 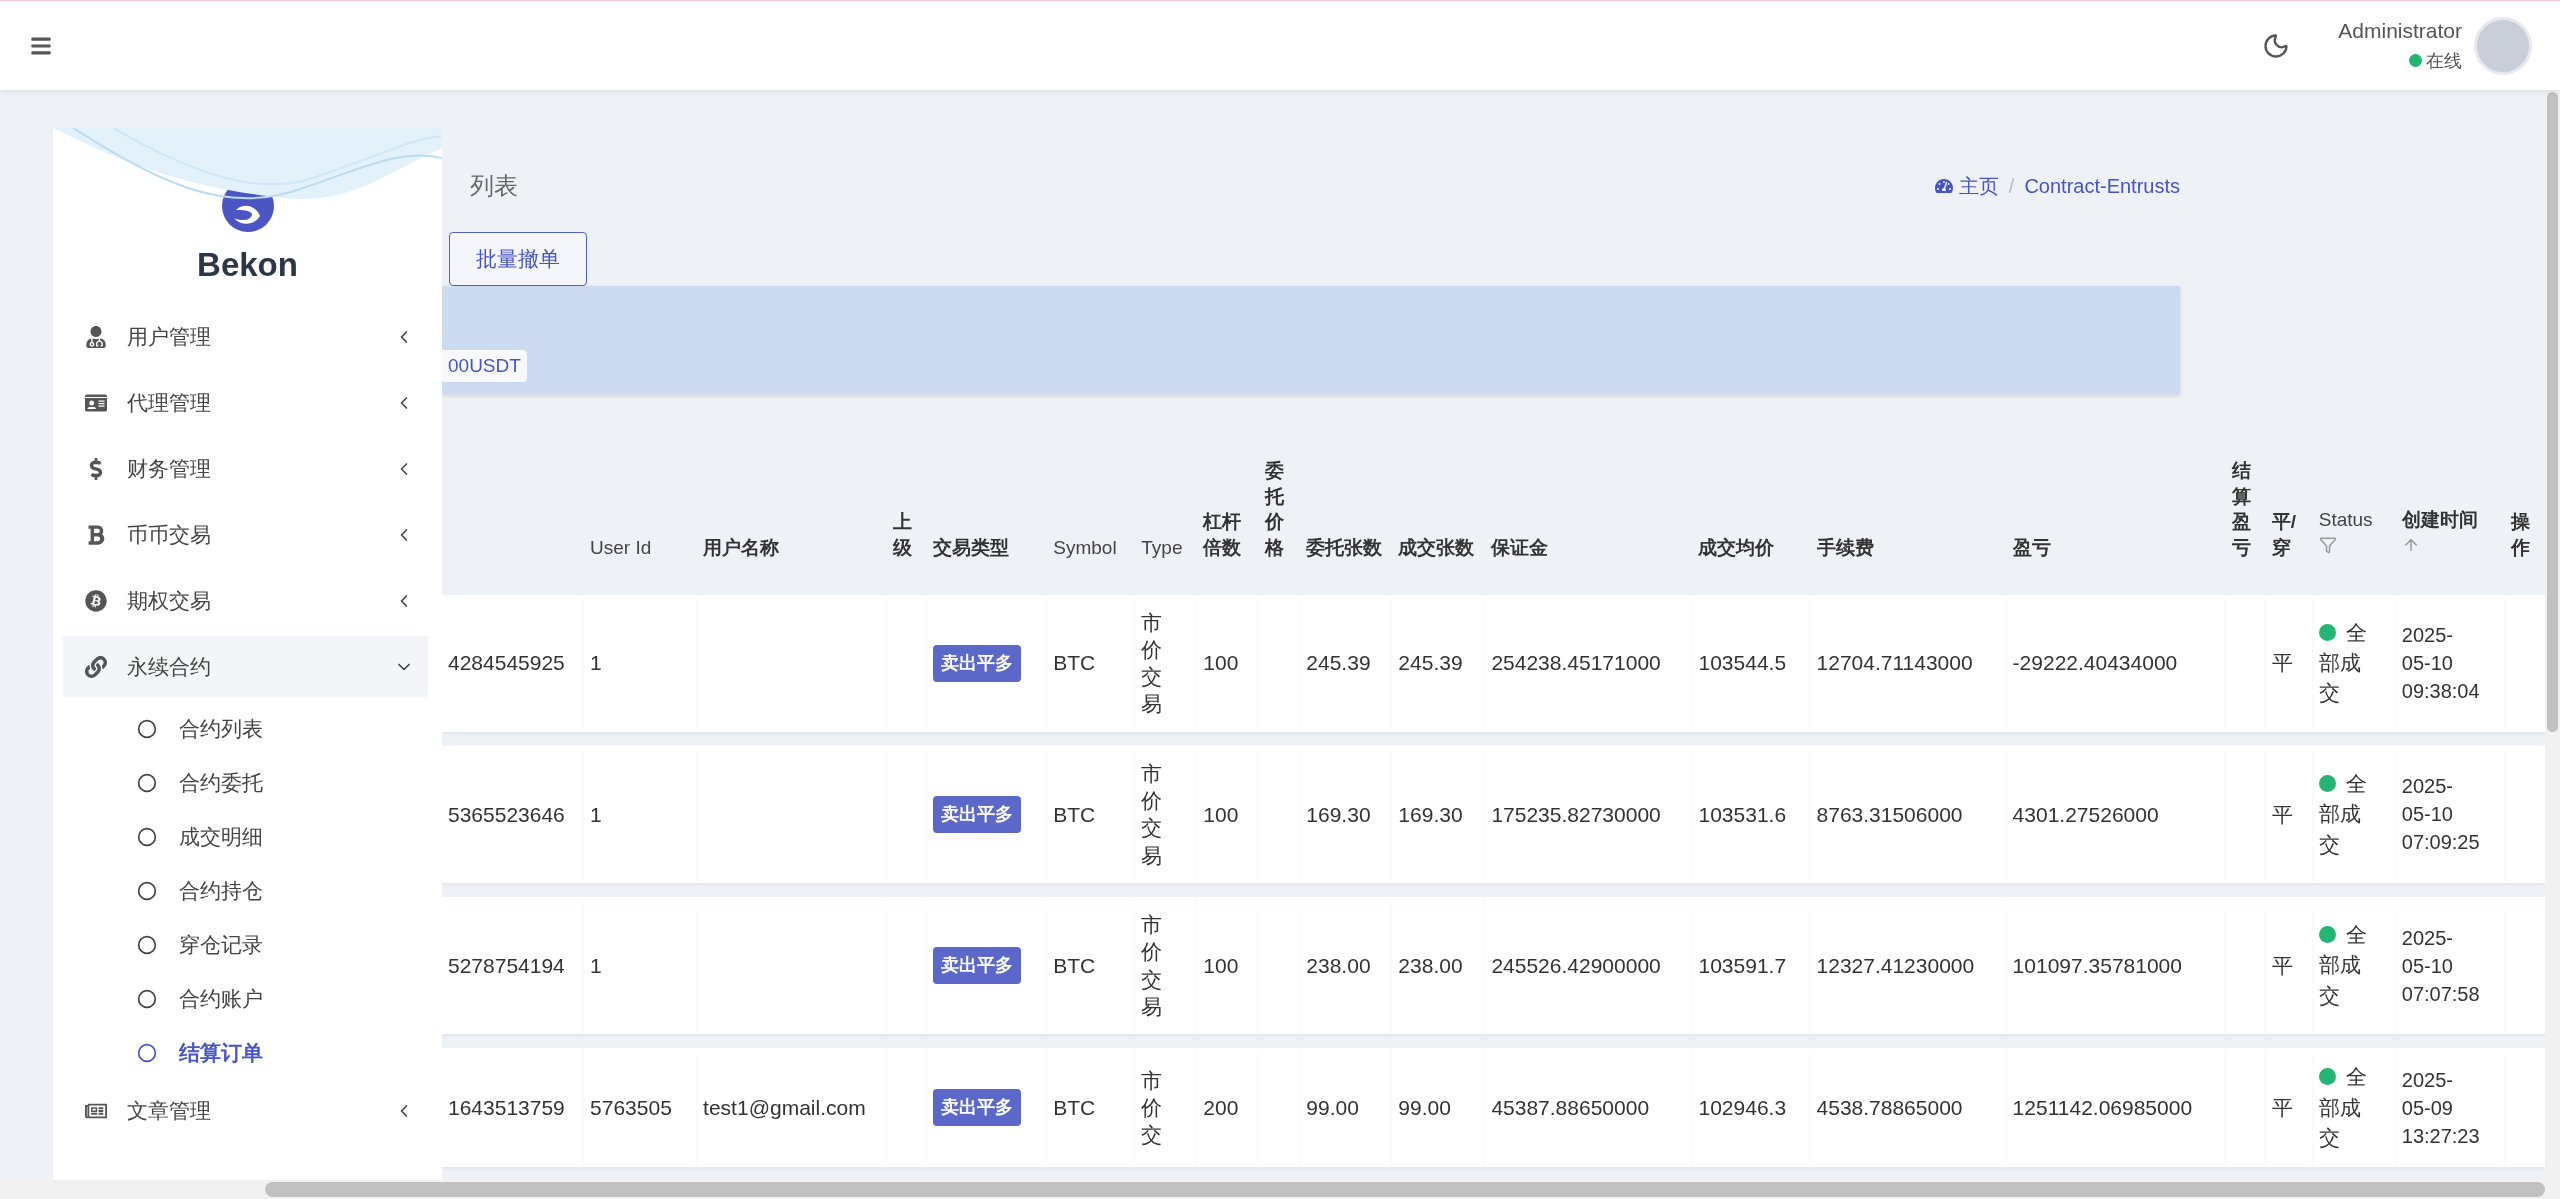 What do you see at coordinates (1344, 547) in the screenshot?
I see `column-header: 委托张数` at bounding box center [1344, 547].